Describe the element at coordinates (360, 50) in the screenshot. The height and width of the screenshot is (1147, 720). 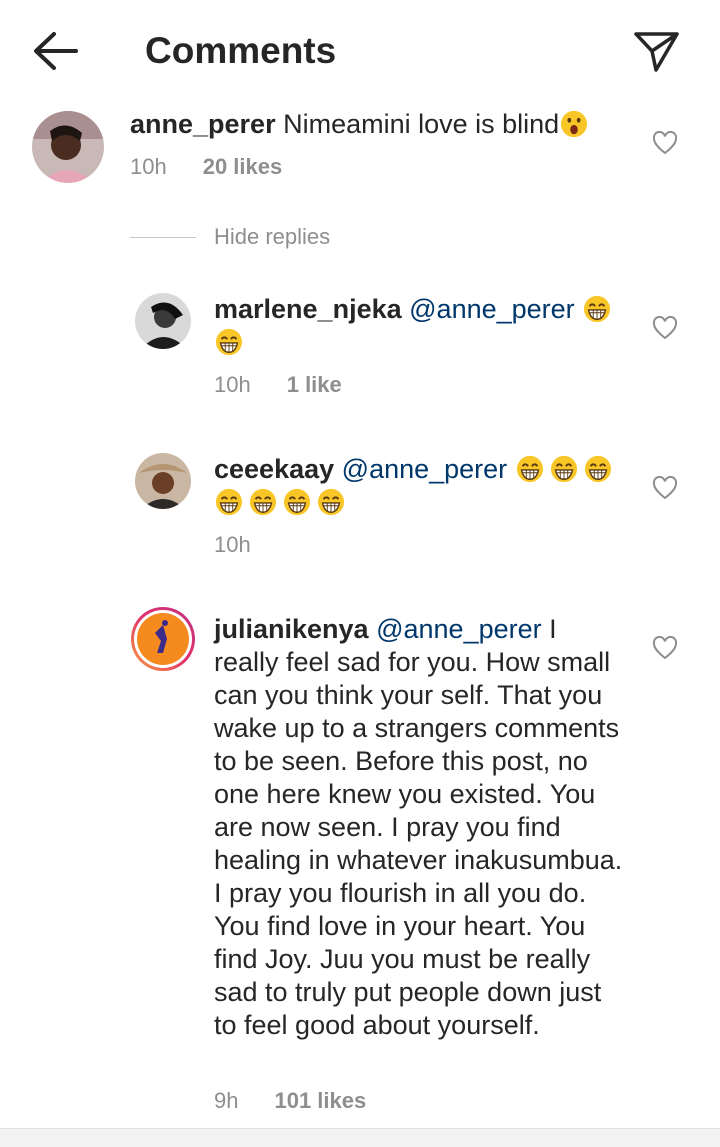
I see `header-bar: Comments` at that location.